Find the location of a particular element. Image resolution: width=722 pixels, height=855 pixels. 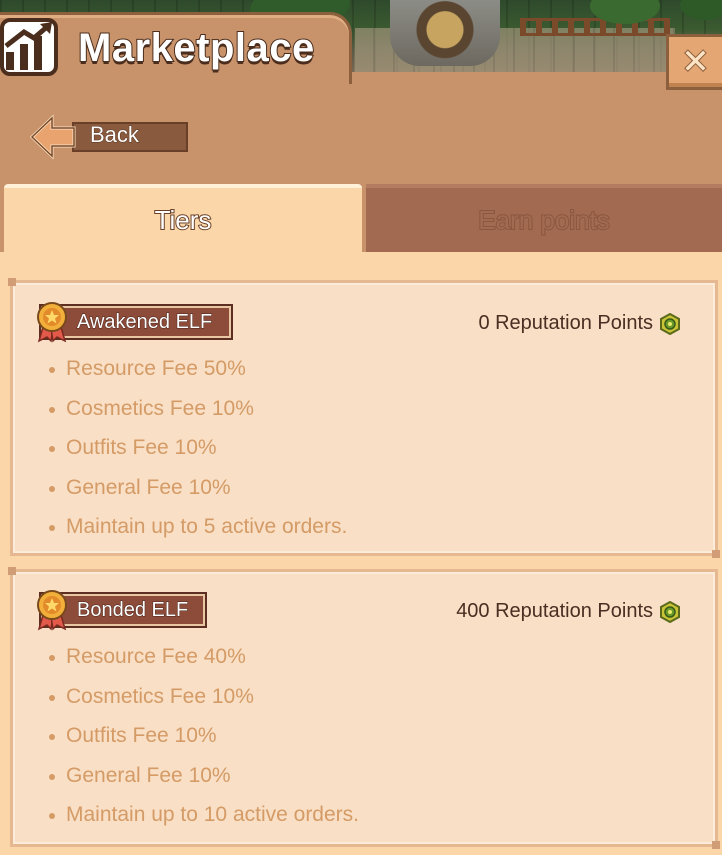

tab-earn-points: Earn points is located at coordinates (544, 218).